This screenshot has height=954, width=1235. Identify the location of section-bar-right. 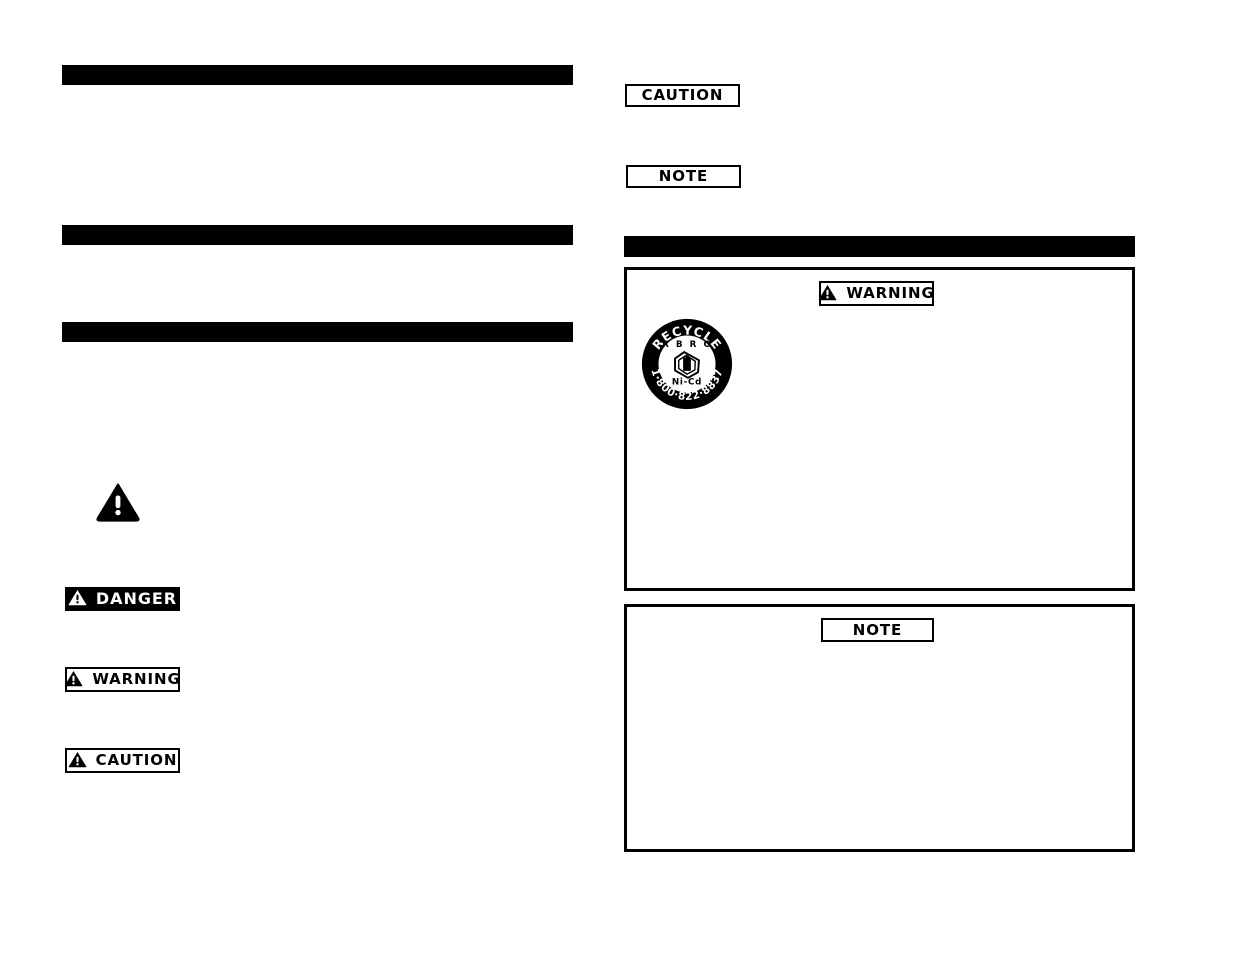
(879, 246).